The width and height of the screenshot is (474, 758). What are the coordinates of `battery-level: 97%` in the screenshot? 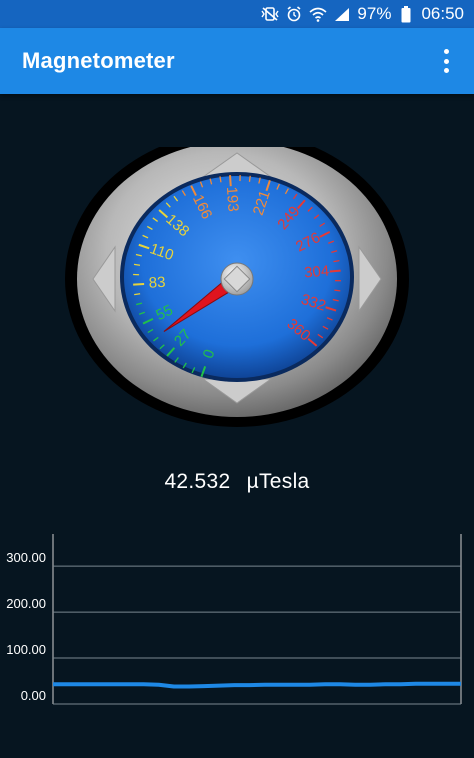 It's located at (374, 13).